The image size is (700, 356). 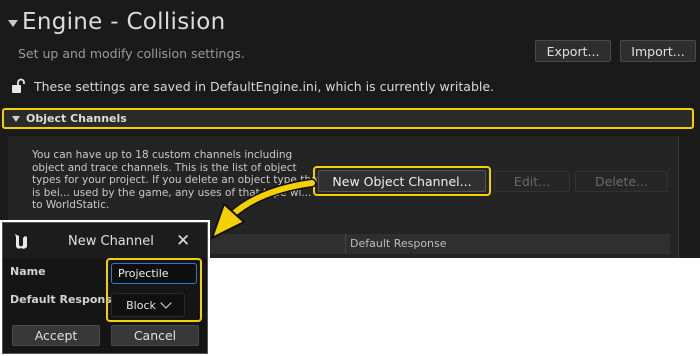 I want to click on caret-down-icon, so click(x=16, y=119).